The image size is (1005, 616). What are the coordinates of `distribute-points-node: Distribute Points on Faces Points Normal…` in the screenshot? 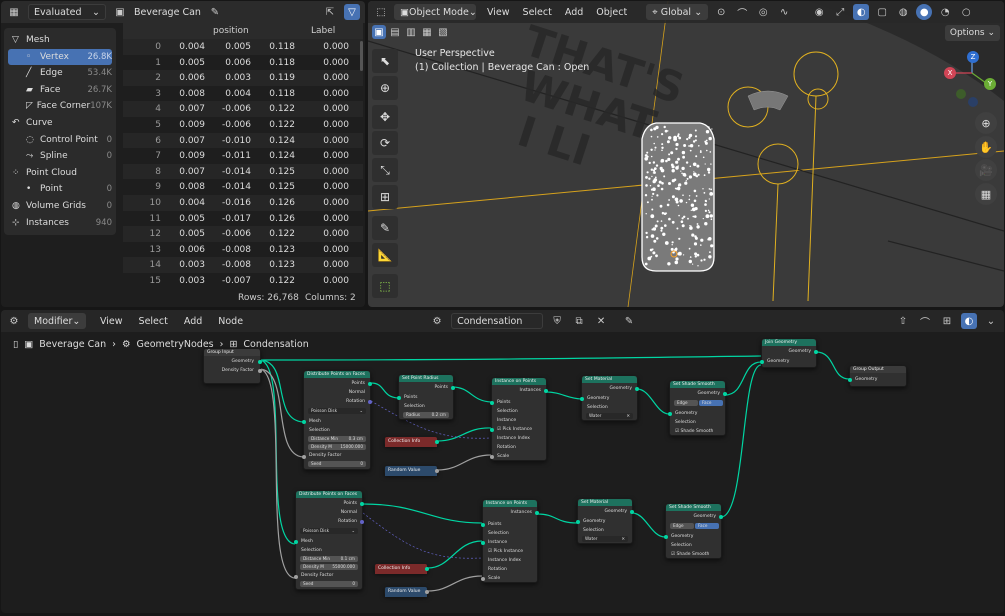 It's located at (337, 420).